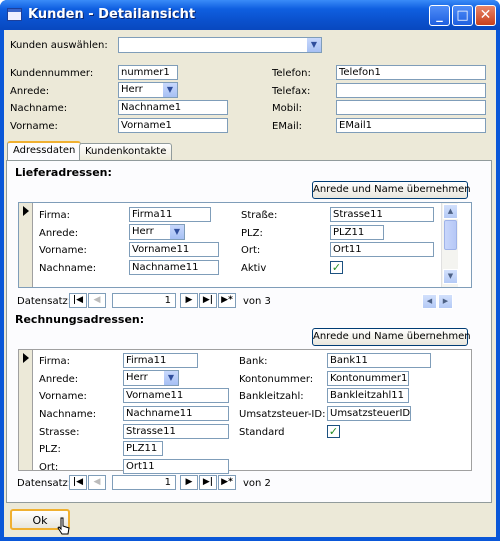 The width and height of the screenshot is (500, 541). I want to click on liefer-nav-label: Datensatz:, so click(44, 301).